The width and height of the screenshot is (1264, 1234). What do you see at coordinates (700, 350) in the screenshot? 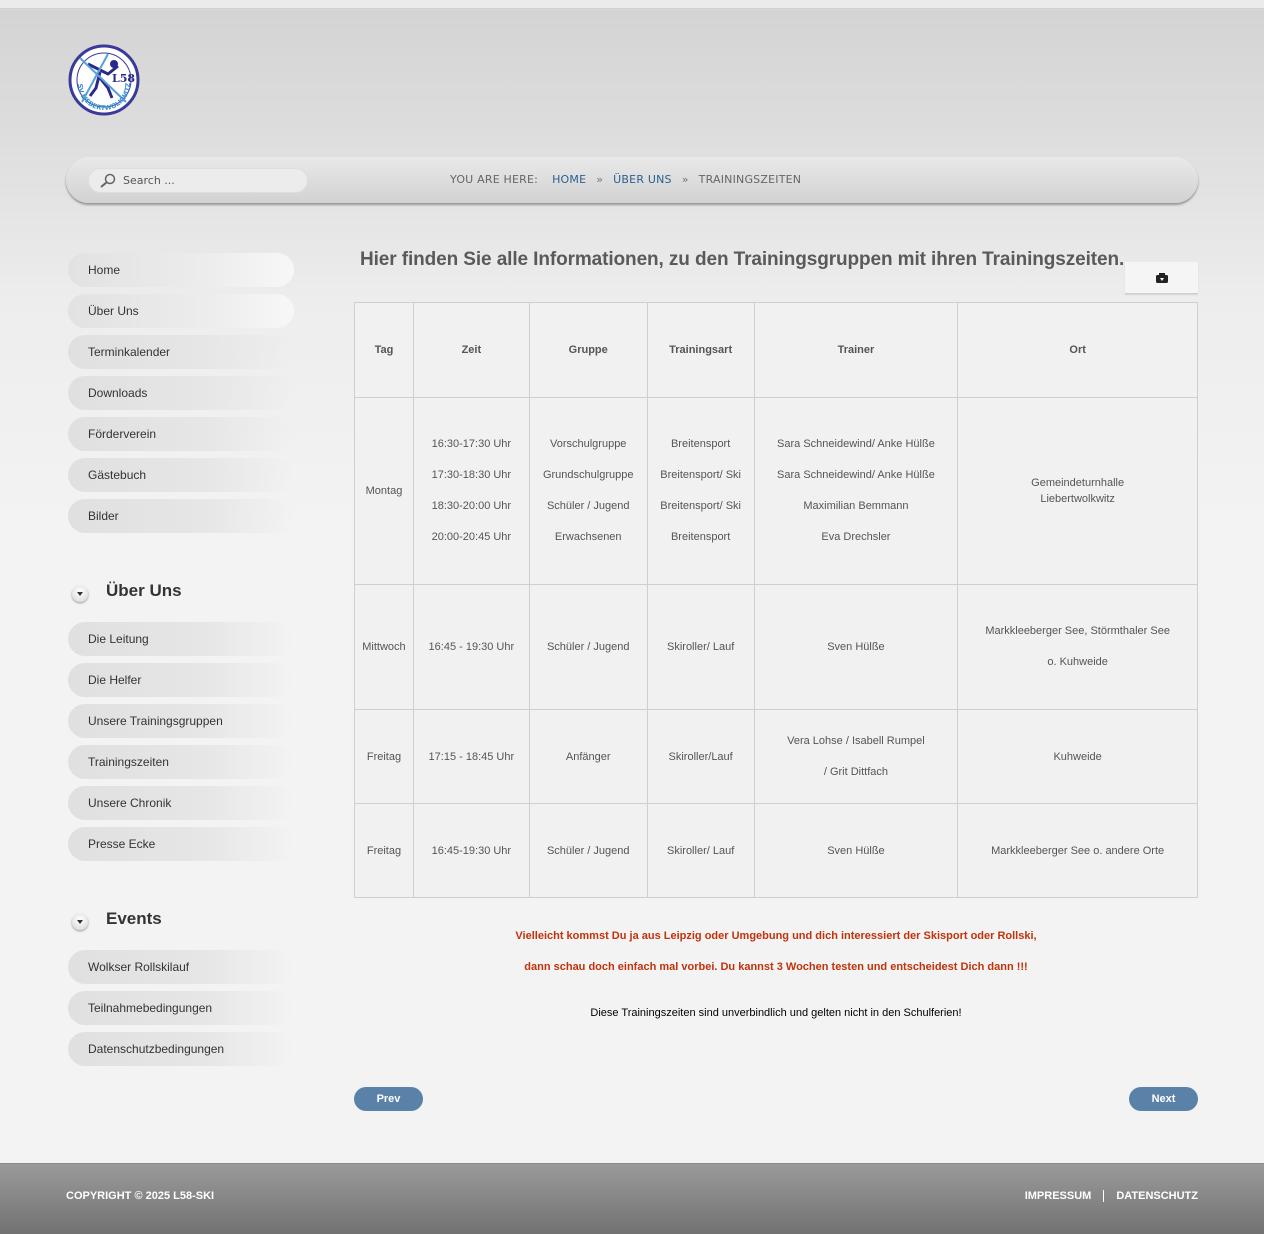
I see `column-header: Trainingsart` at bounding box center [700, 350].